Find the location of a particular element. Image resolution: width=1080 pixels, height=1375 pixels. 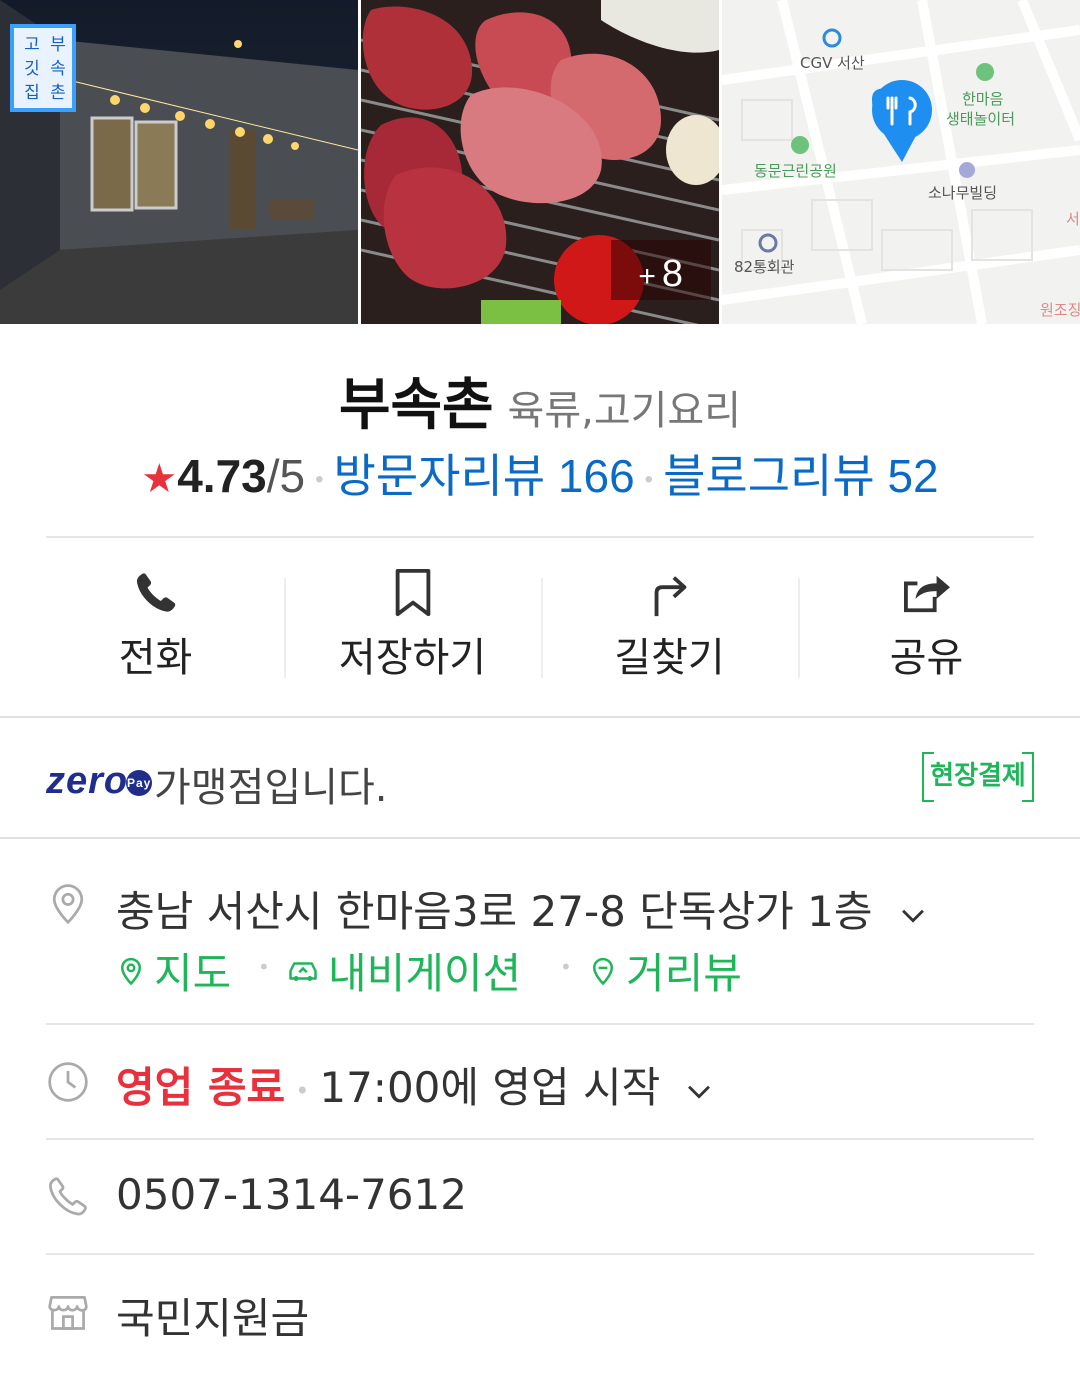

directions-button: 길찾기 is located at coordinates (669, 624).